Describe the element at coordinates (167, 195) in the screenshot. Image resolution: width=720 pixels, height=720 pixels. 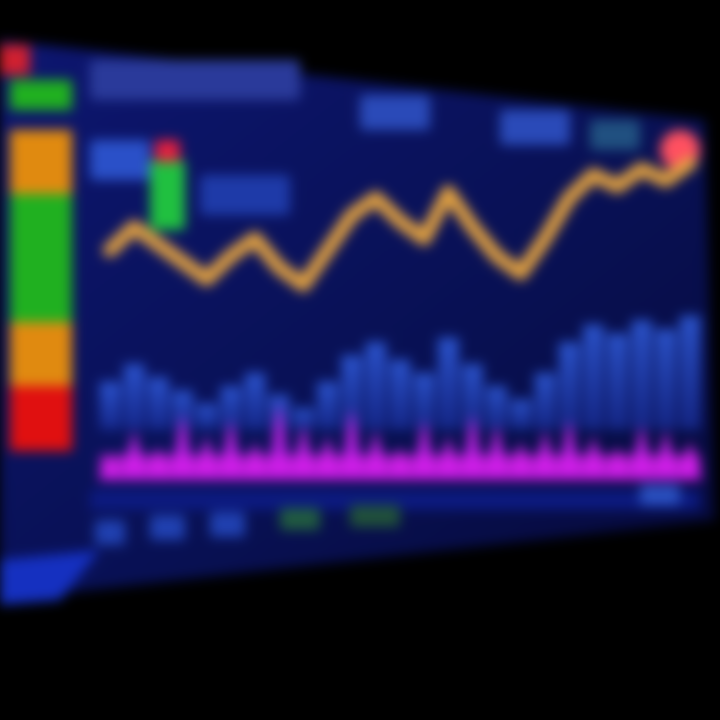
I see `info-candle-green` at that location.